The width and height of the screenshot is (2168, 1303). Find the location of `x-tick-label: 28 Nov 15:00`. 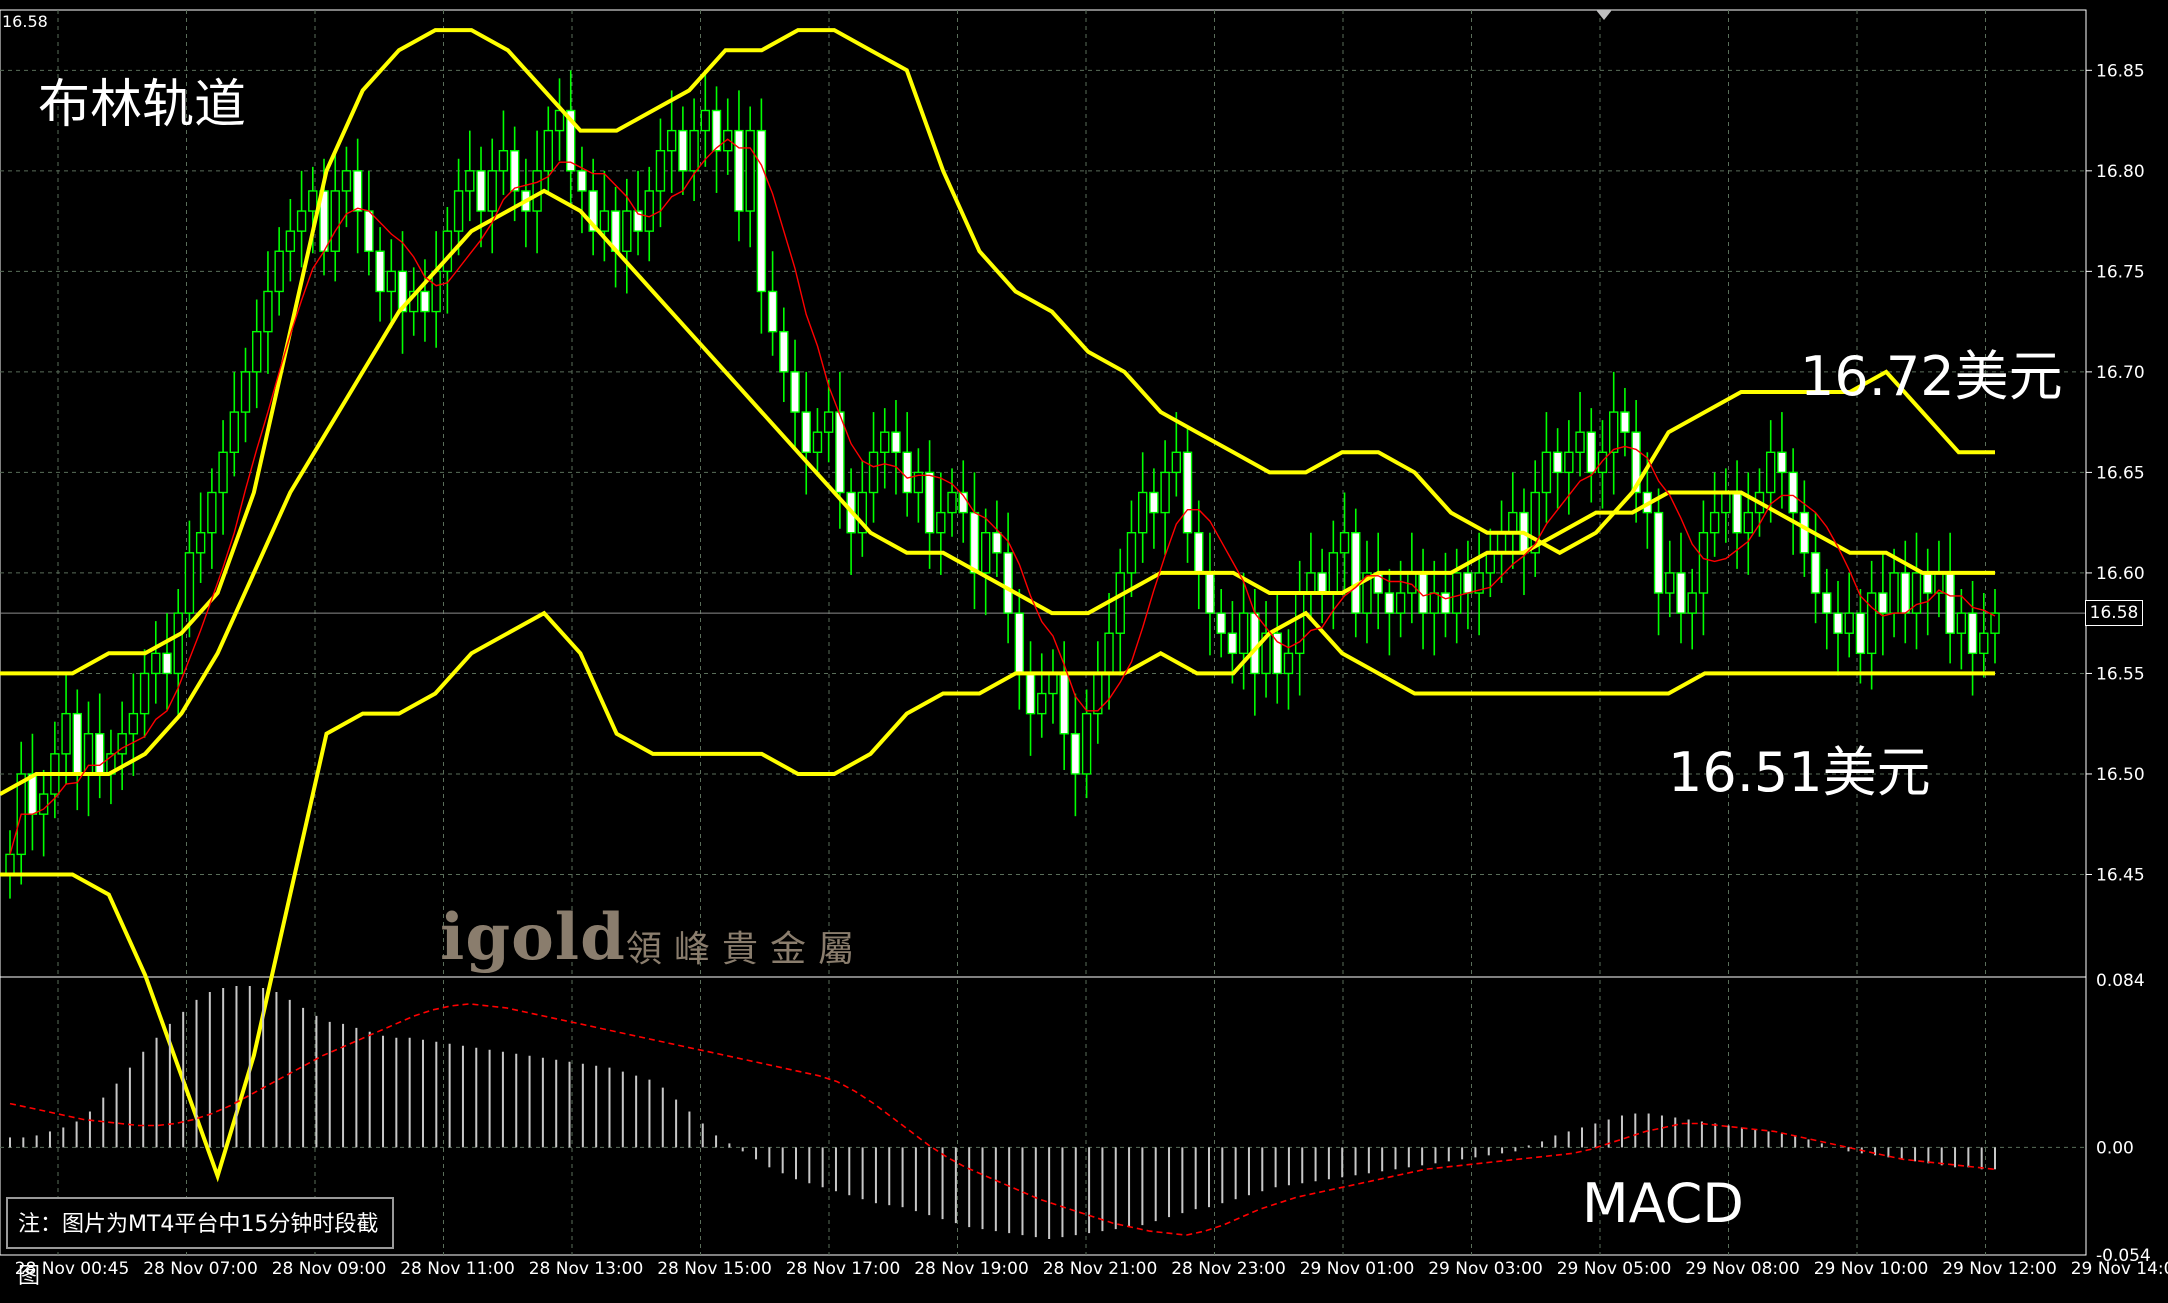

x-tick-label: 28 Nov 15:00 is located at coordinates (714, 1269).